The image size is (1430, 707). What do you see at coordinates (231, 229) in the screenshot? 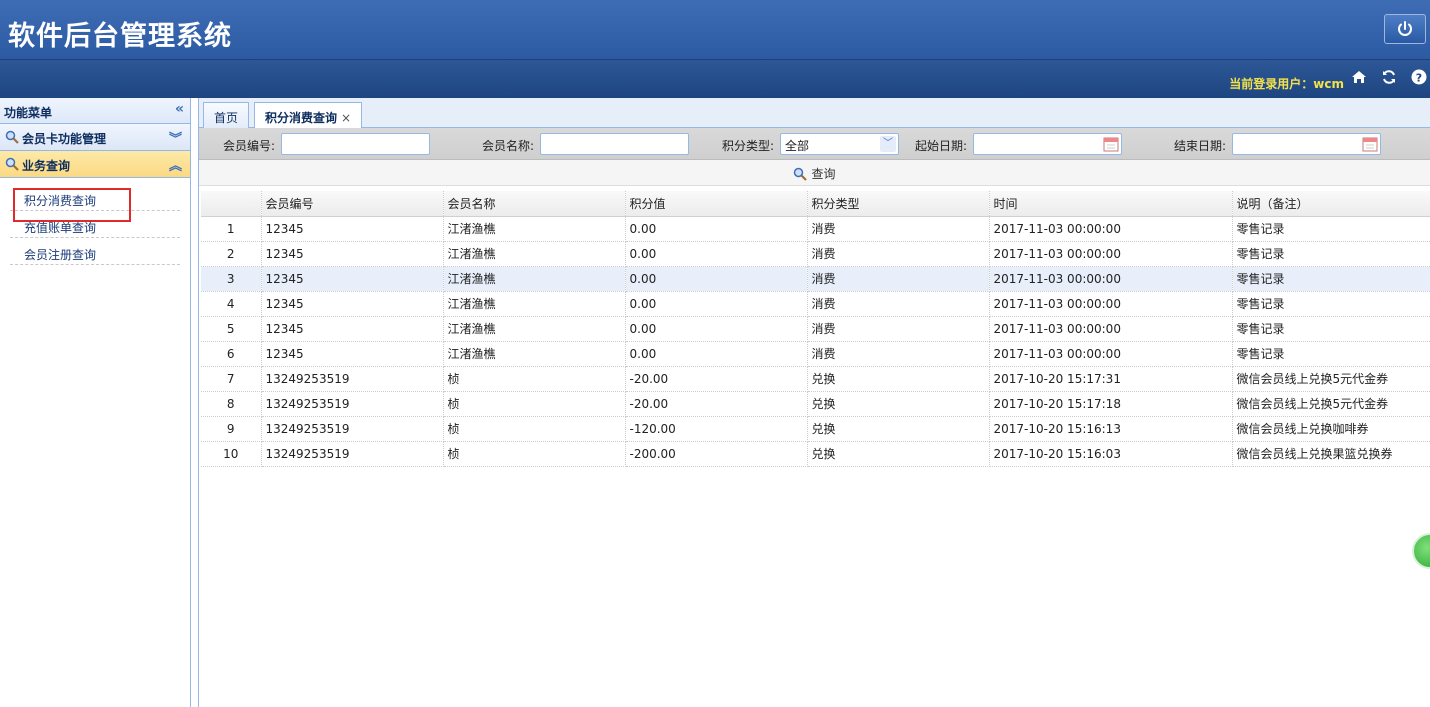
I see `row-number: 1` at bounding box center [231, 229].